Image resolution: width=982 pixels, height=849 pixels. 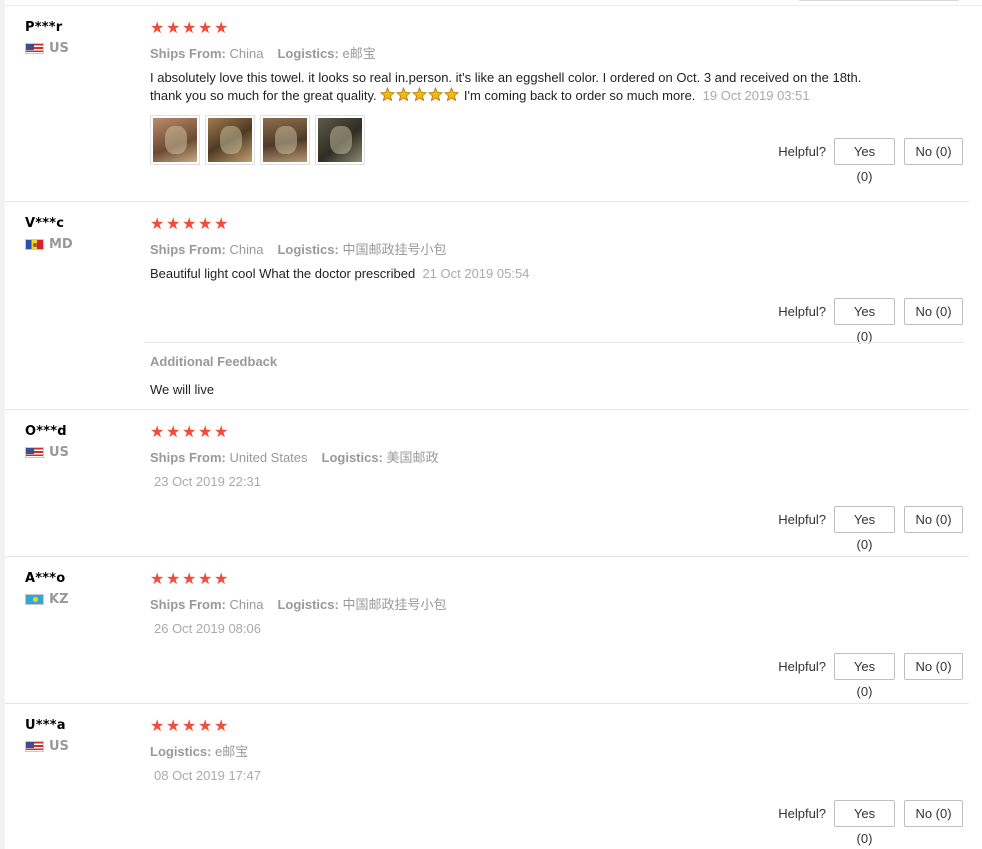 What do you see at coordinates (550, 52) in the screenshot?
I see `shipping-info: Ships From: China Logistics: e邮宝` at bounding box center [550, 52].